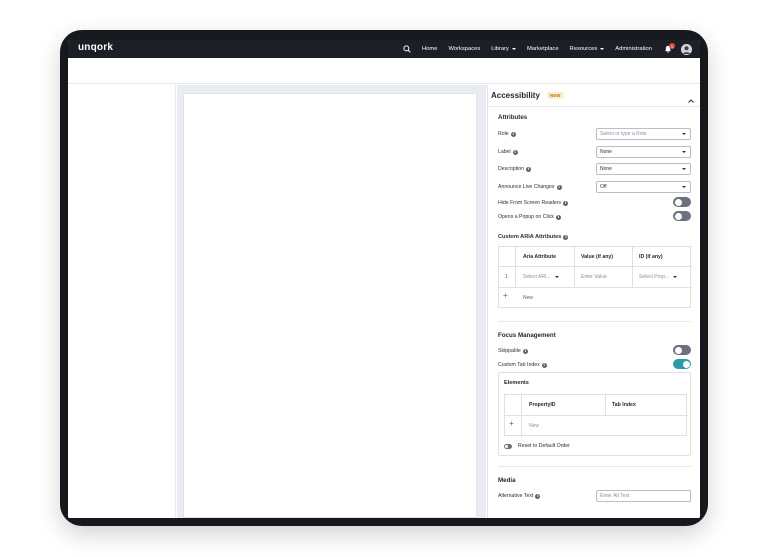  What do you see at coordinates (528, 298) in the screenshot?
I see `add-aria-row-button: New` at bounding box center [528, 298].